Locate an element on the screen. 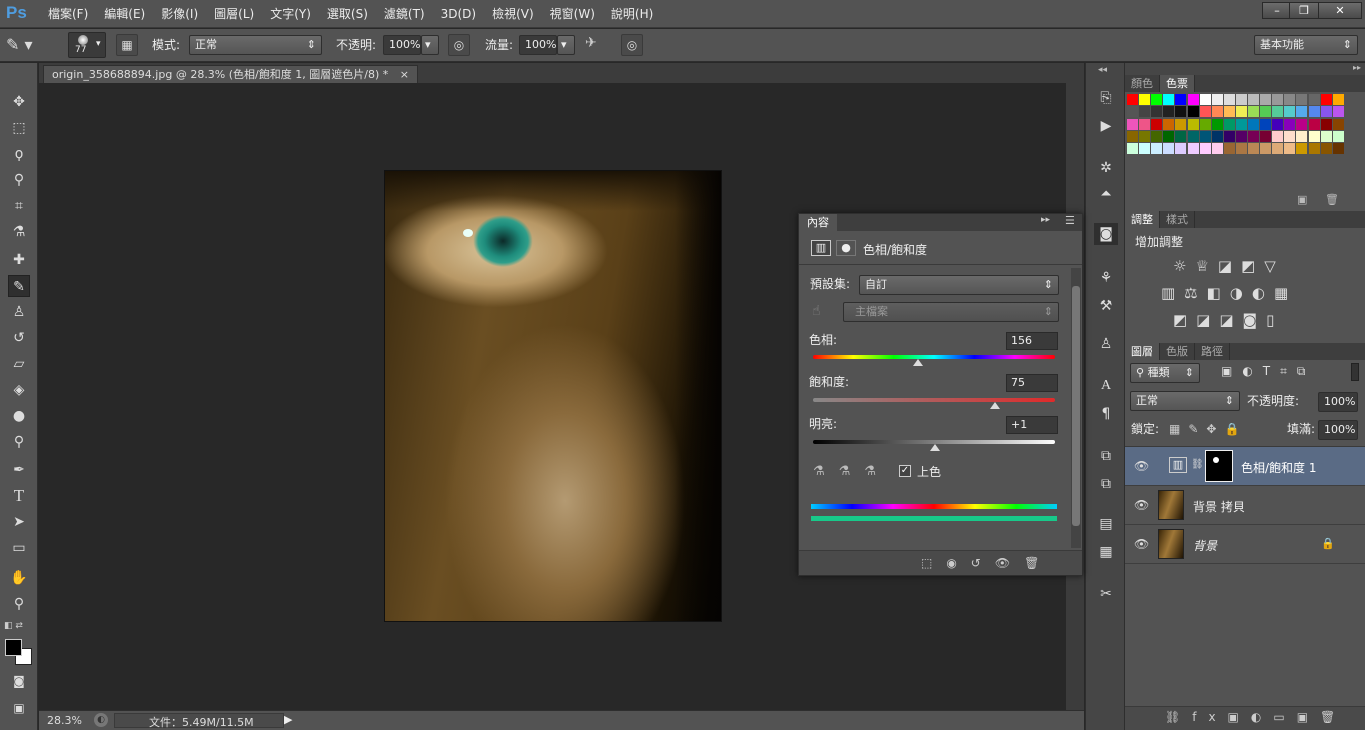 The image size is (1365, 730). hue-slider-thumb is located at coordinates (917, 362).